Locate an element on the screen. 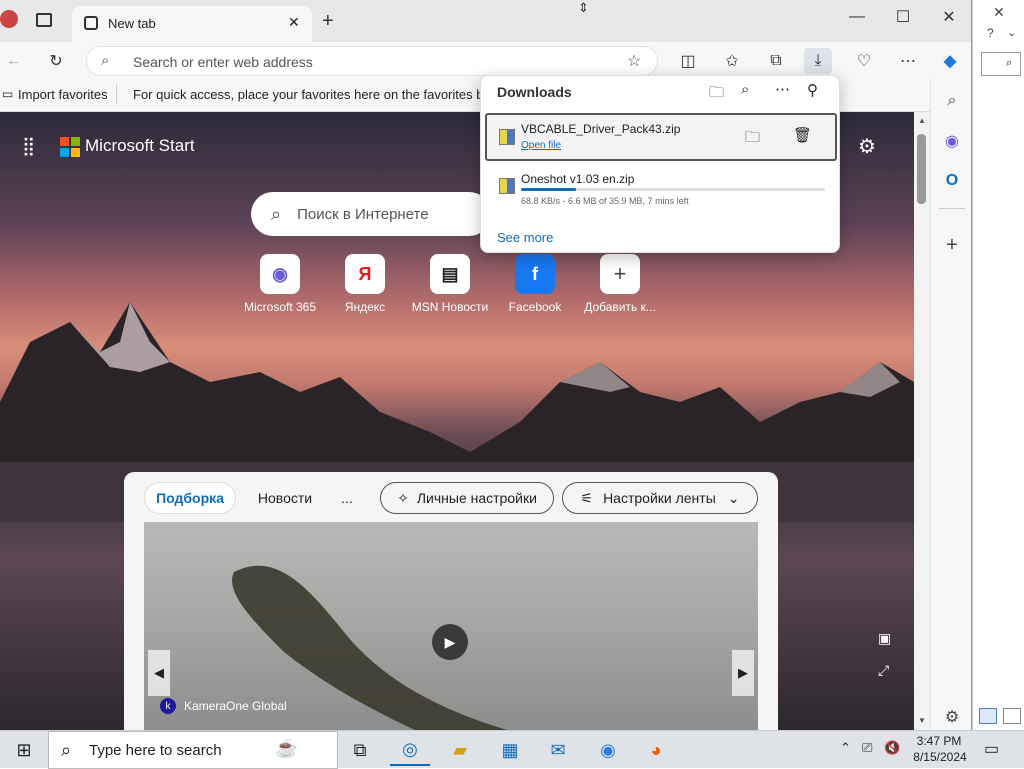 The height and width of the screenshot is (769, 1024). file-explorer-icon: ▰ is located at coordinates (460, 750).